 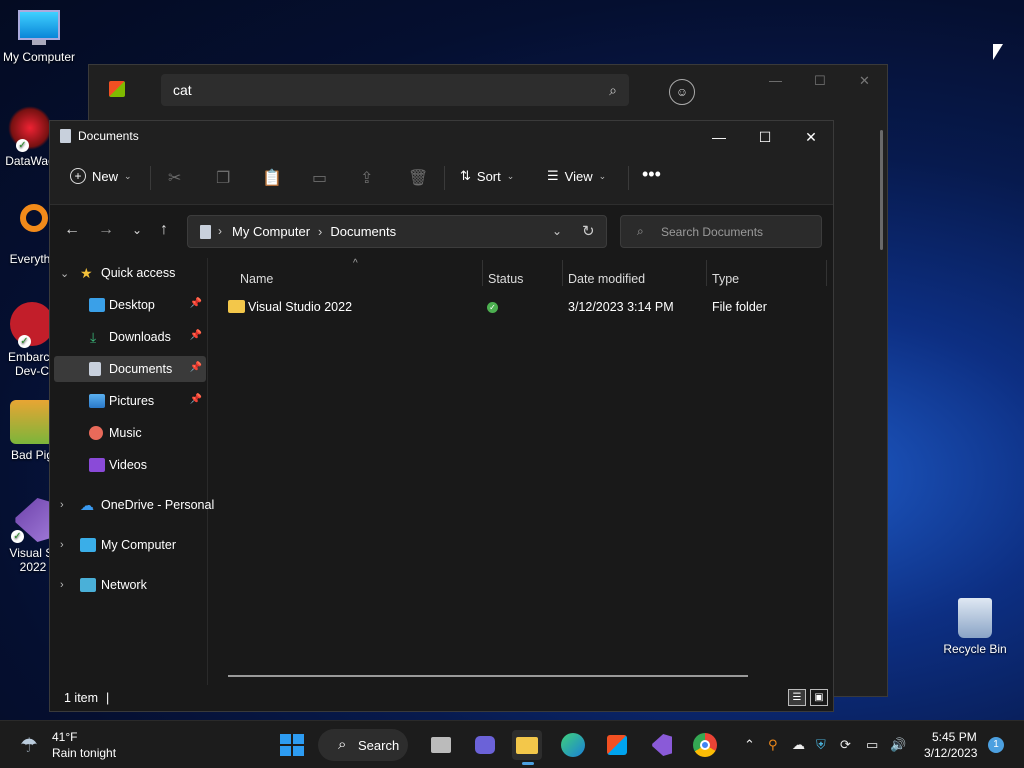 What do you see at coordinates (725, 279) in the screenshot?
I see `column-header-type: Type` at bounding box center [725, 279].